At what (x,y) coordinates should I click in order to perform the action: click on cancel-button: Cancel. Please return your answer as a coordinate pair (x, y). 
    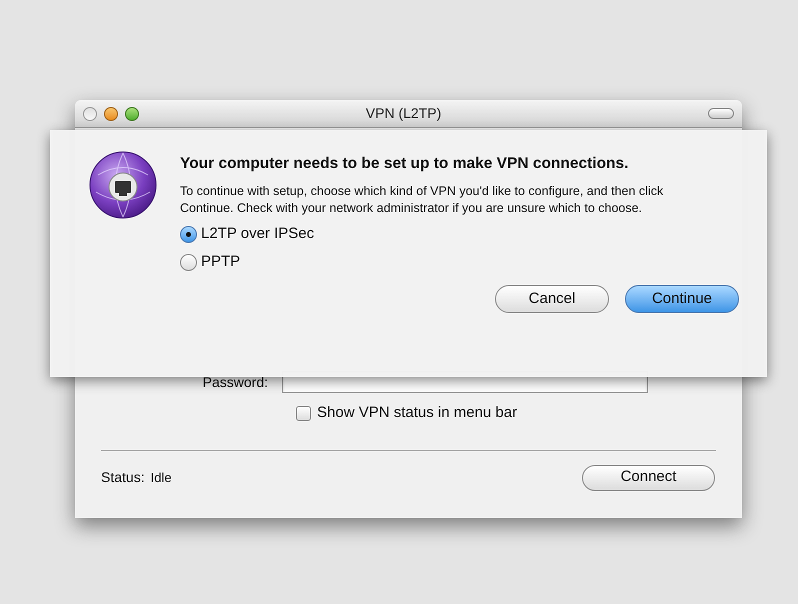
    Looking at the image, I should click on (552, 299).